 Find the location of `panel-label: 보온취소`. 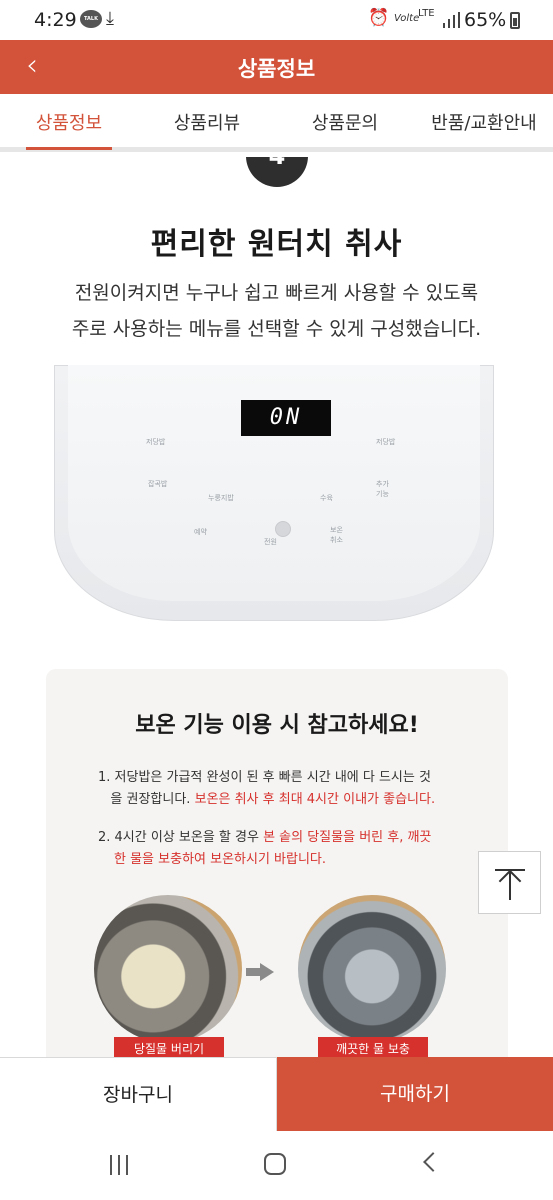

panel-label: 보온취소 is located at coordinates (336, 535).